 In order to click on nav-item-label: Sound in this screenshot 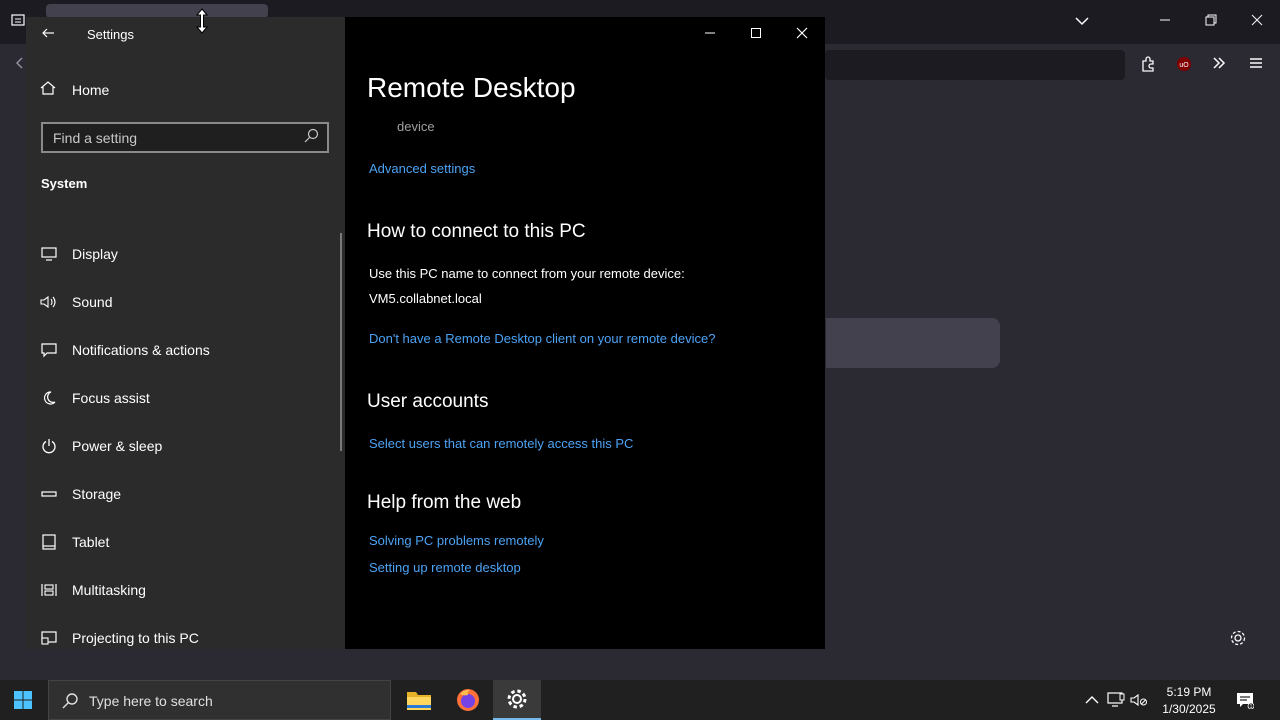, I will do `click(92, 302)`.